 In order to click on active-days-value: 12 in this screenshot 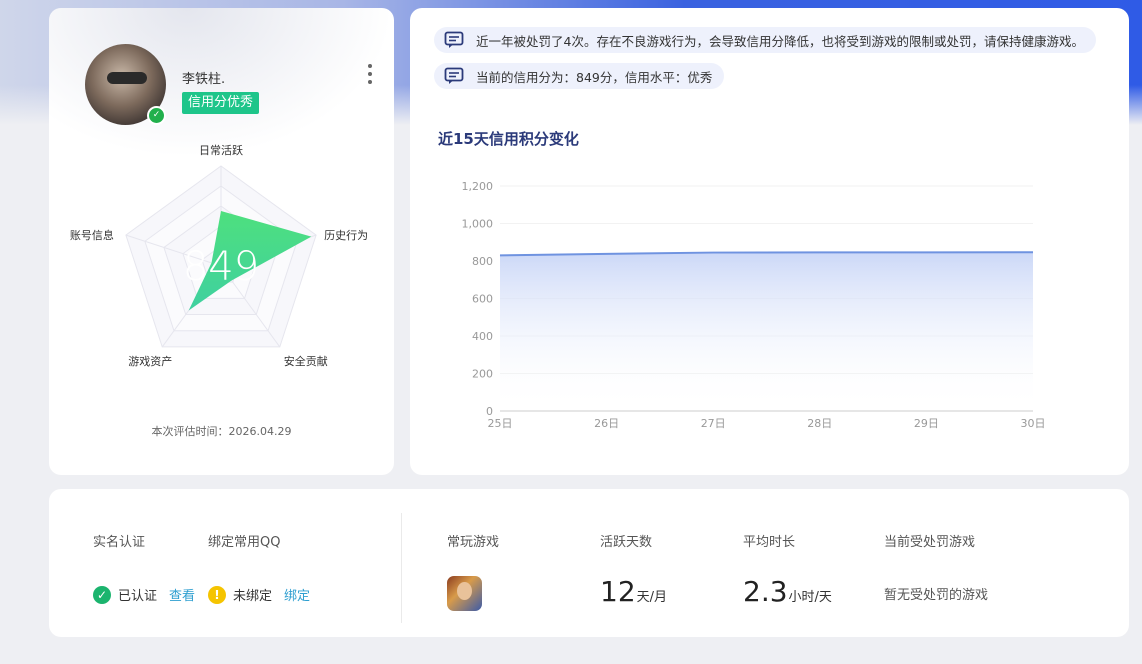, I will do `click(618, 591)`.